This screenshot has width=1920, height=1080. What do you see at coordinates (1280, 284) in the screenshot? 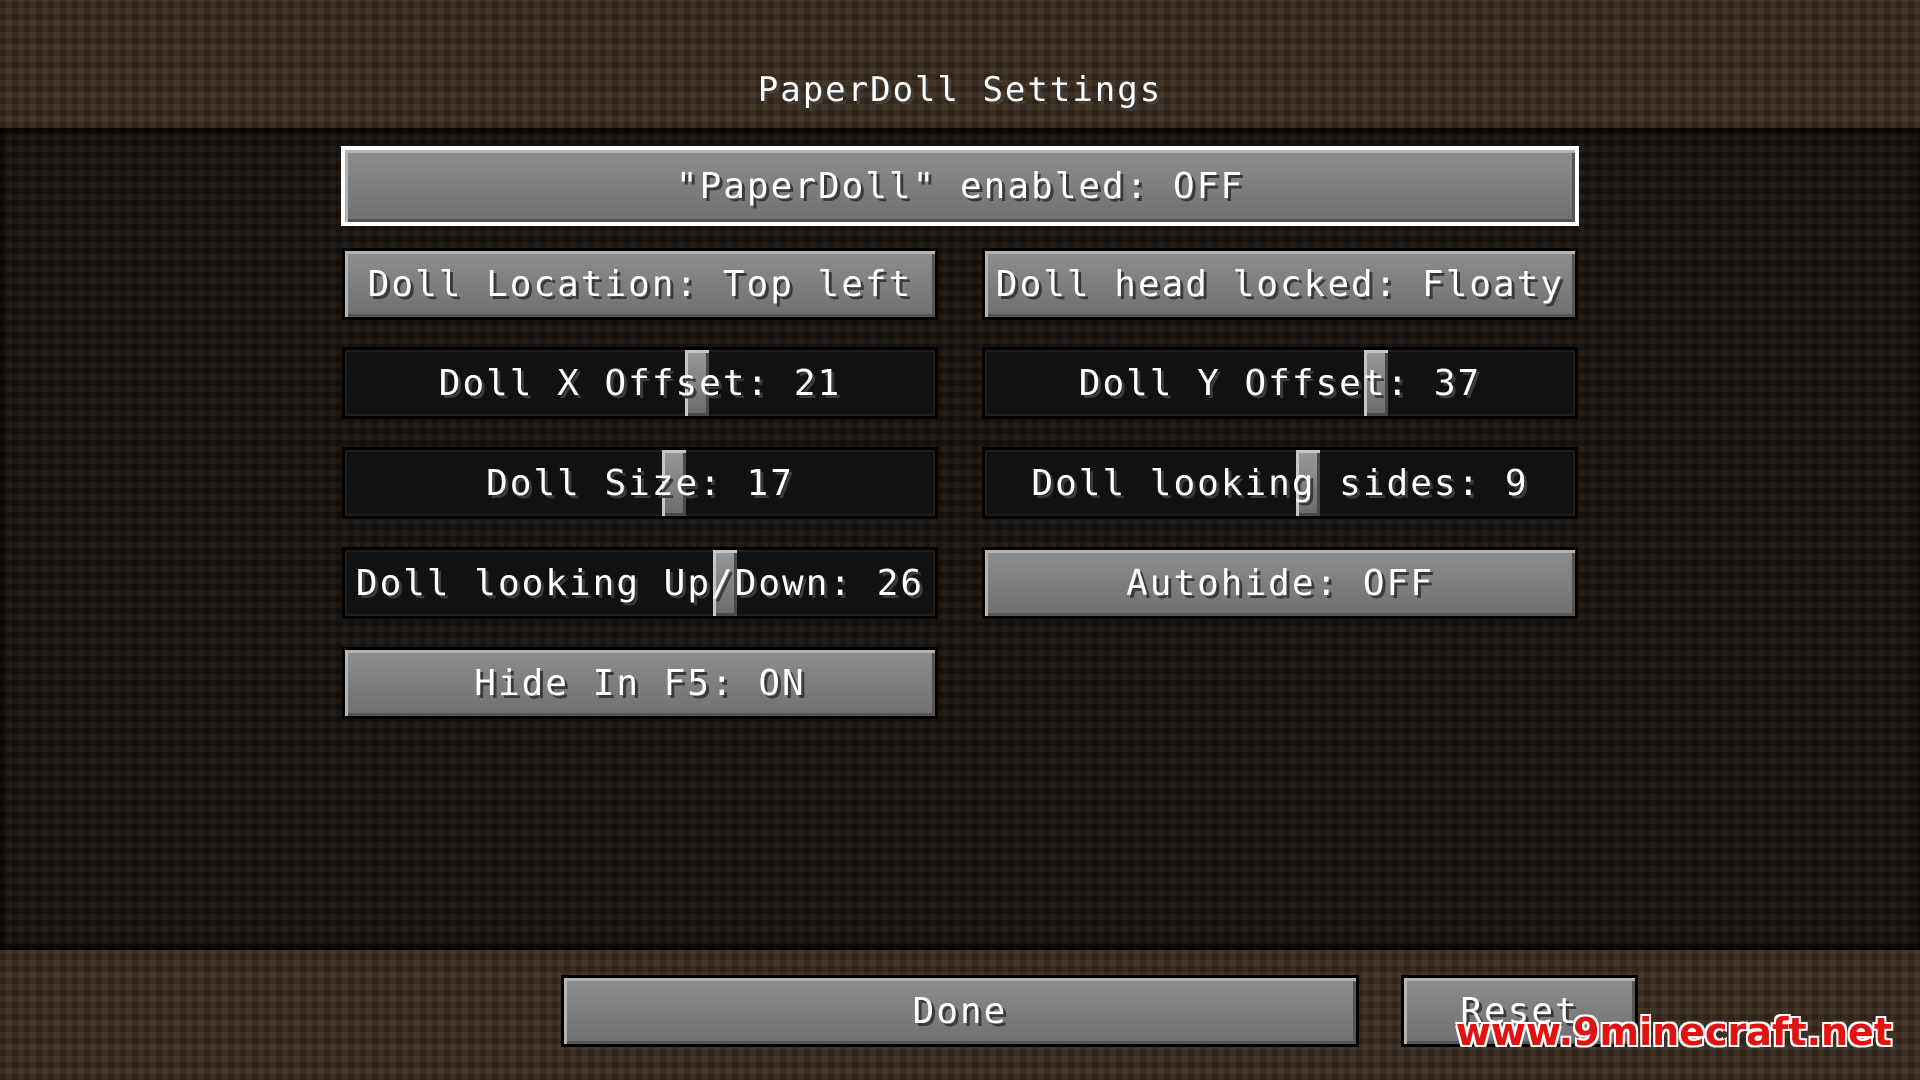
I see `doll-head-locked-button: Doll head locked: Floaty` at bounding box center [1280, 284].